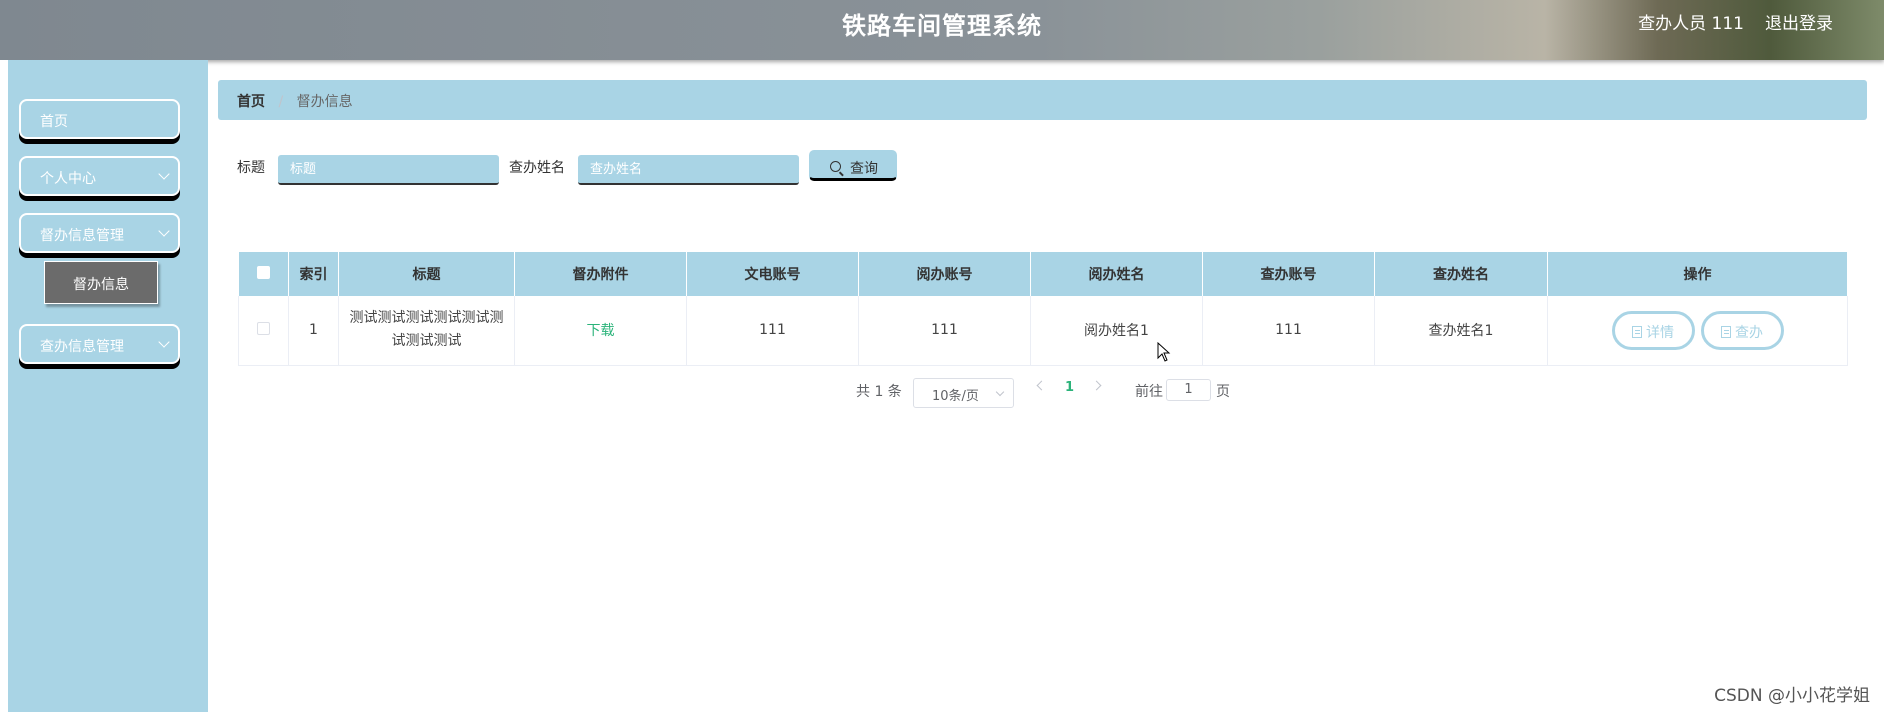  Describe the element at coordinates (688, 170) in the screenshot. I see `name-search-input` at that location.